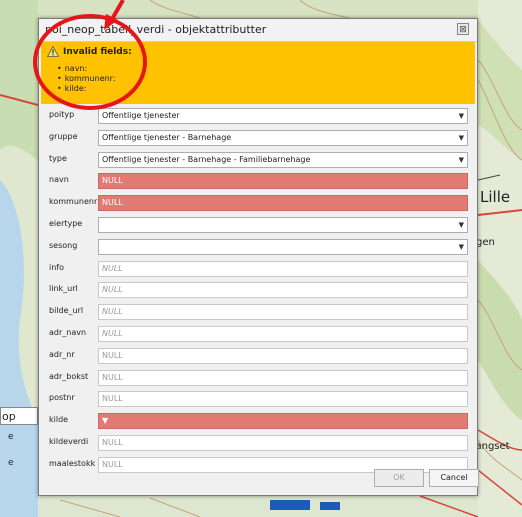 The width and height of the screenshot is (522, 517). Describe the element at coordinates (283, 246) in the screenshot. I see `select-sesong: ▼` at that location.